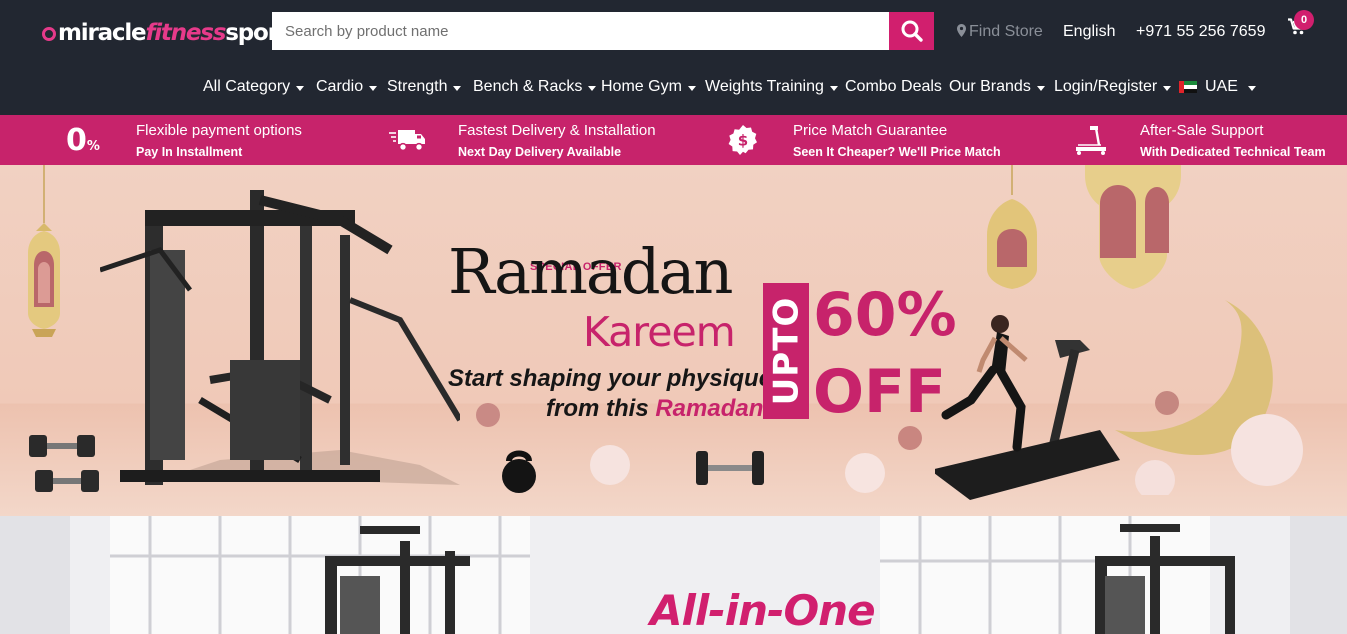 This screenshot has width=1347, height=634. I want to click on language-switch: English, so click(1089, 32).